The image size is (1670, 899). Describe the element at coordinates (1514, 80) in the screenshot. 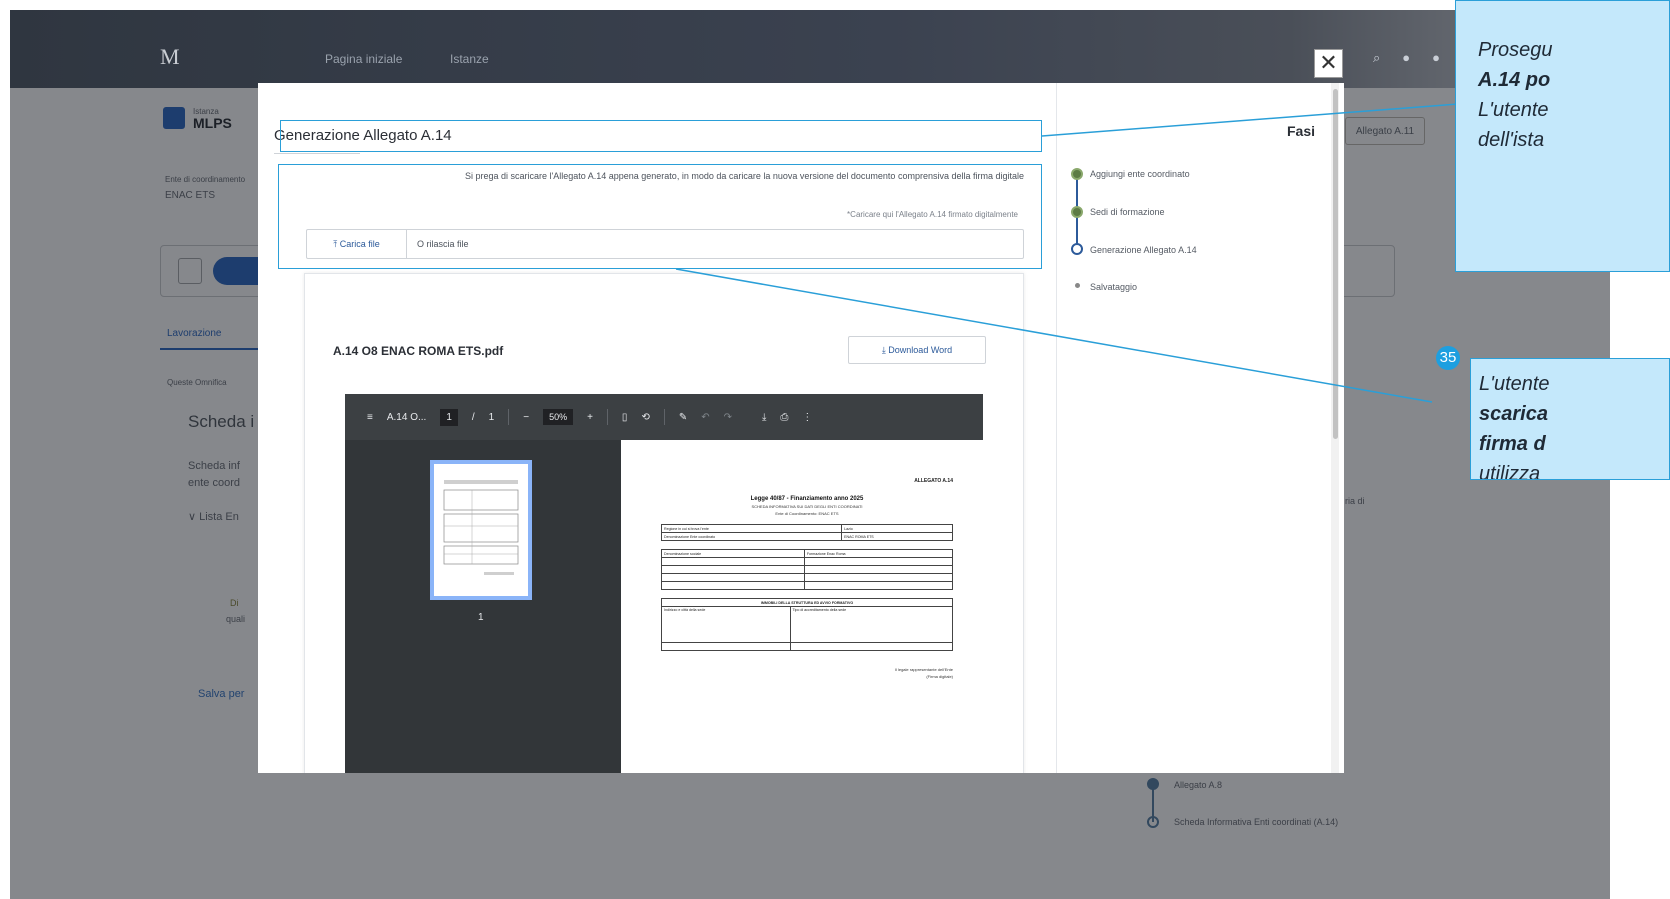

I see `callout-1-line-2: A.14 po` at that location.